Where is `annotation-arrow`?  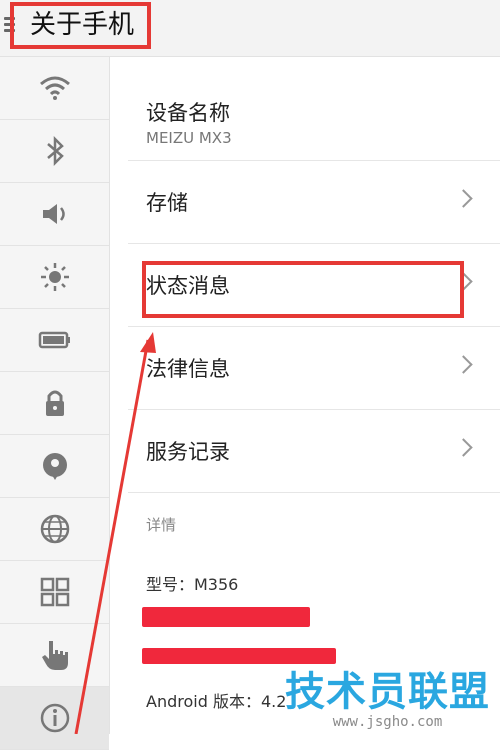 annotation-arrow is located at coordinates (115, 533).